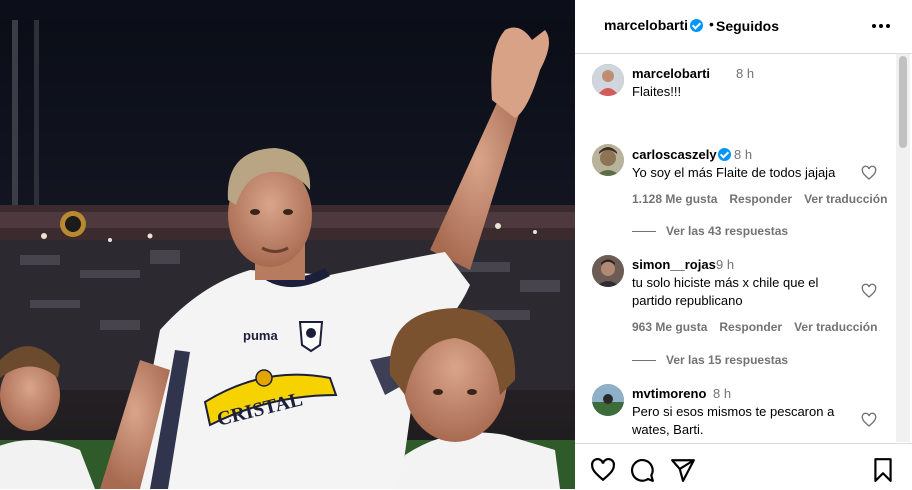 The width and height of the screenshot is (912, 490). What do you see at coordinates (734, 172) in the screenshot?
I see `comment-text: Yo soy el más Flaite de todos jajaja` at bounding box center [734, 172].